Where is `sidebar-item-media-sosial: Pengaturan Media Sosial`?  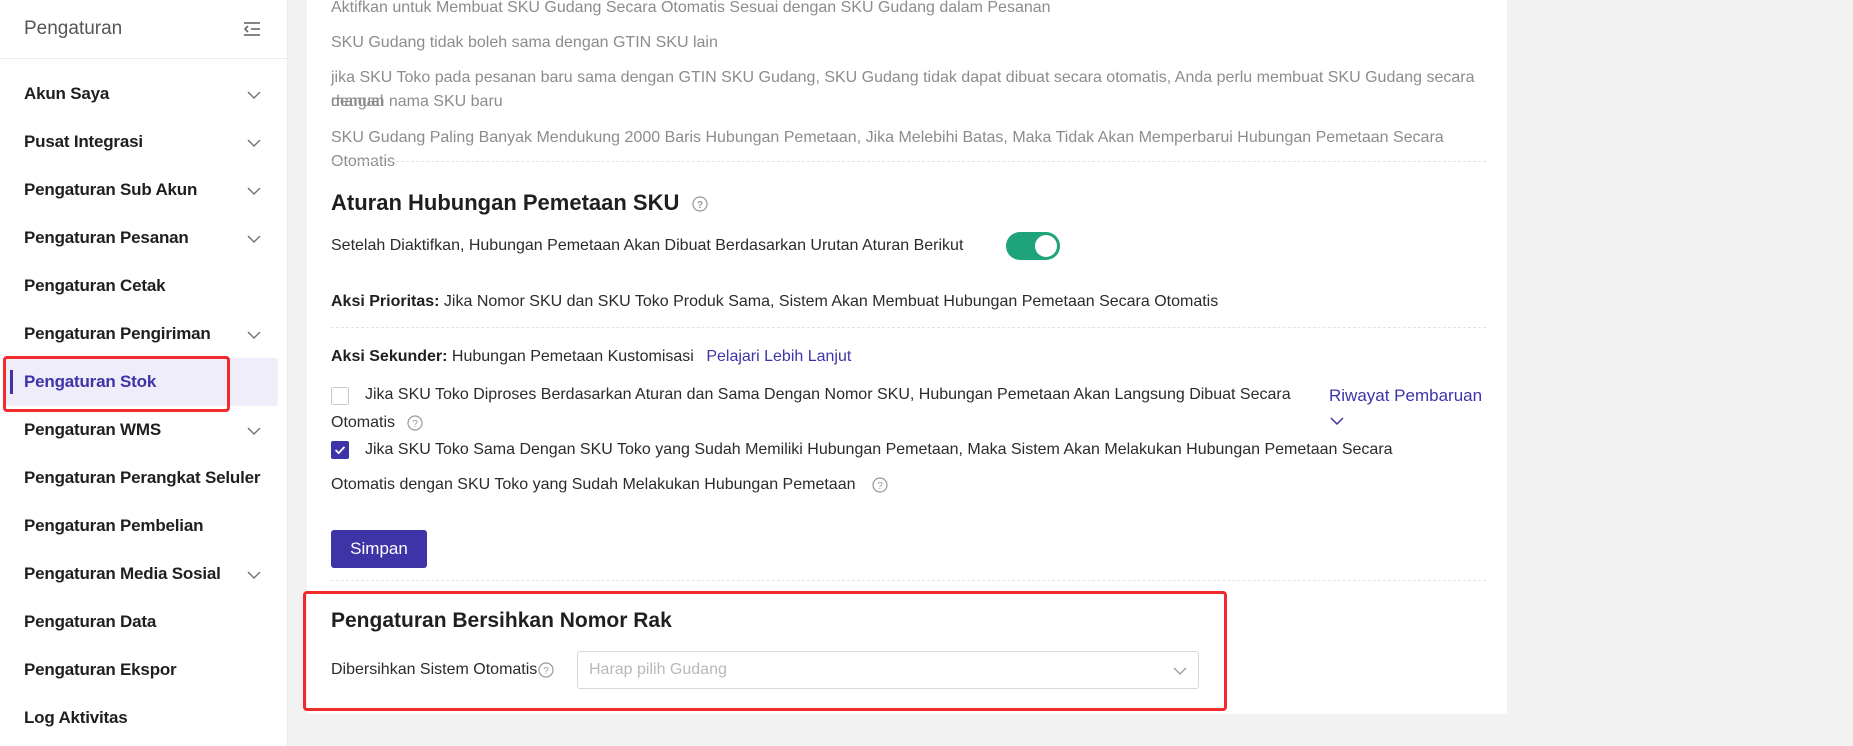 sidebar-item-media-sosial: Pengaturan Media Sosial is located at coordinates (143, 574).